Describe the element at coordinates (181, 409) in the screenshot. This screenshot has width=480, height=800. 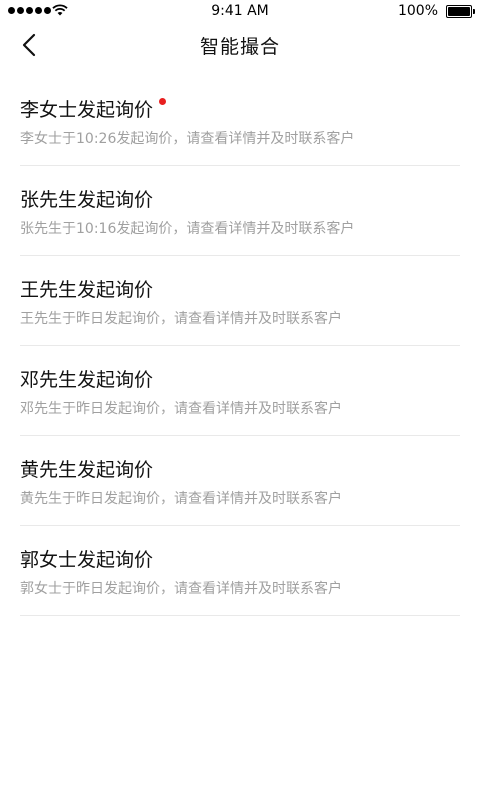
I see `item-subtitle: 邓先生于昨日发起询价，请查看详情并及时联系客户` at that location.